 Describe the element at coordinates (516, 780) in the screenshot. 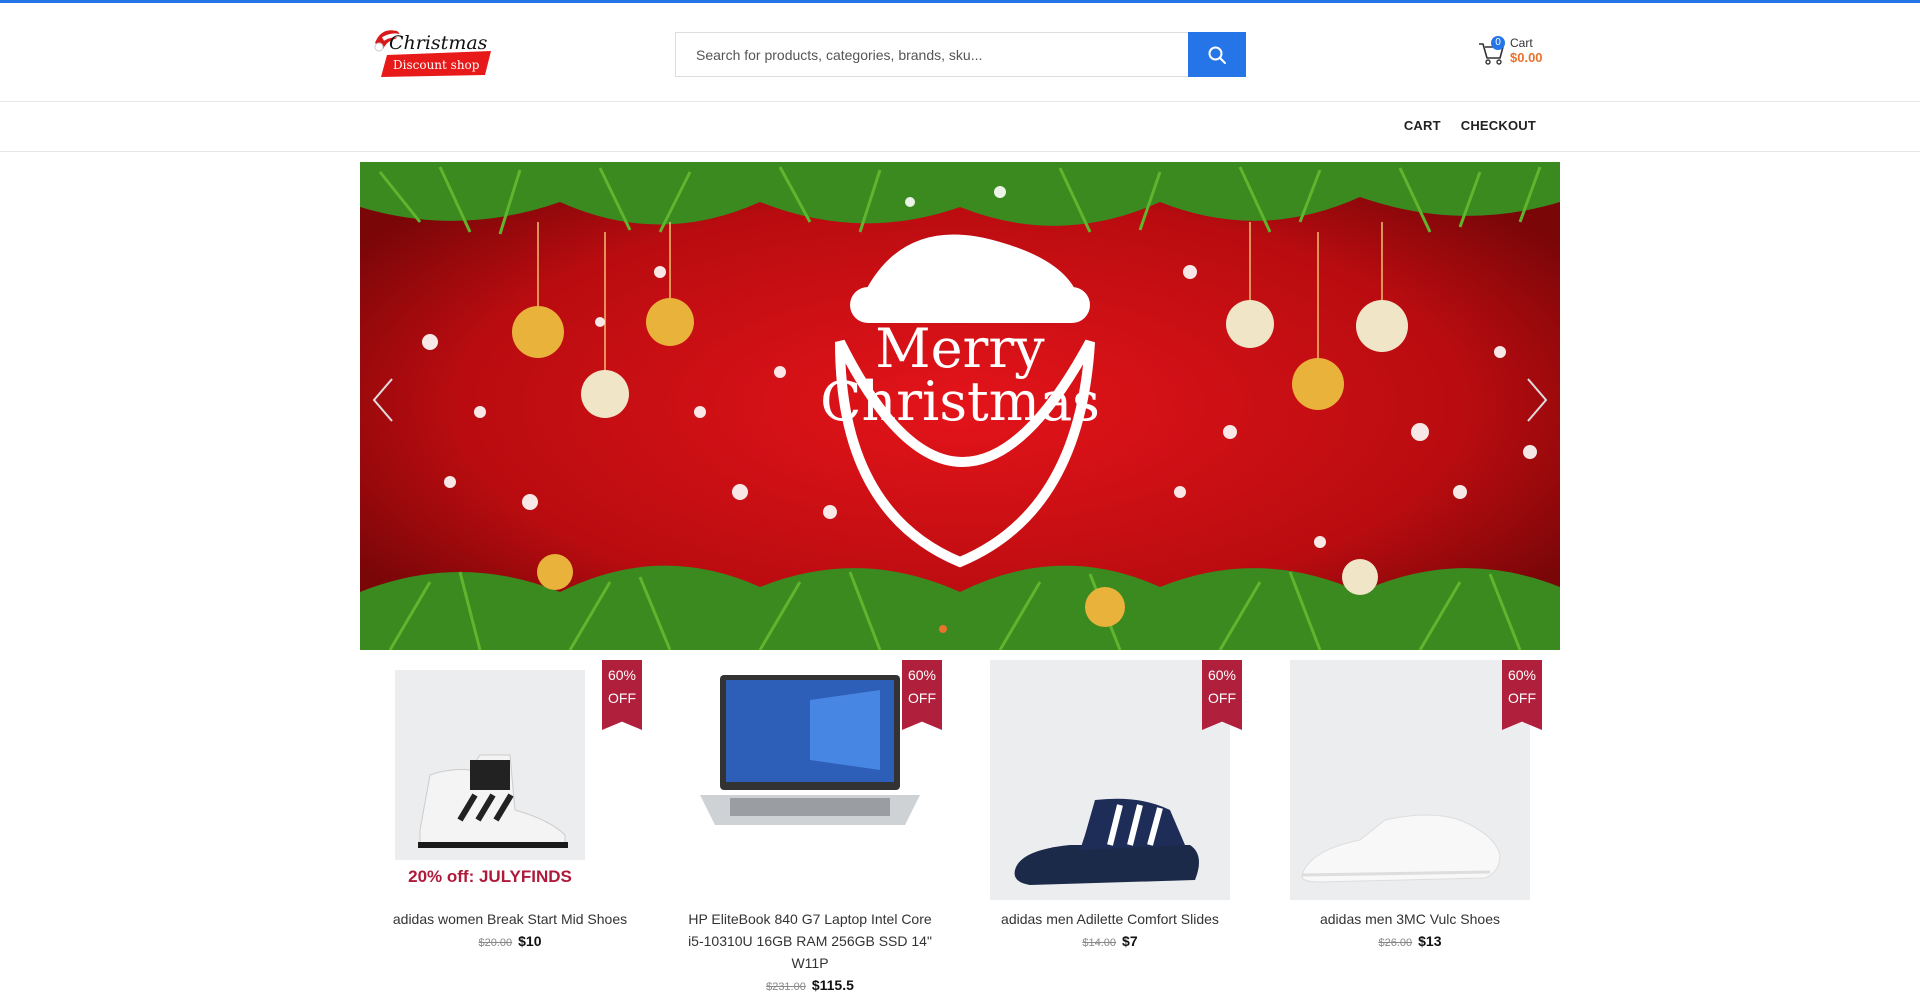

I see `product-image: 20% off: JULYFINDS 60% OFF` at that location.